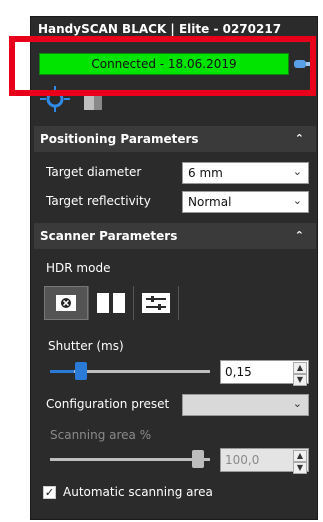  Describe the element at coordinates (119, 139) in the screenshot. I see `positioning-parameters-title: Positioning Parameters` at that location.